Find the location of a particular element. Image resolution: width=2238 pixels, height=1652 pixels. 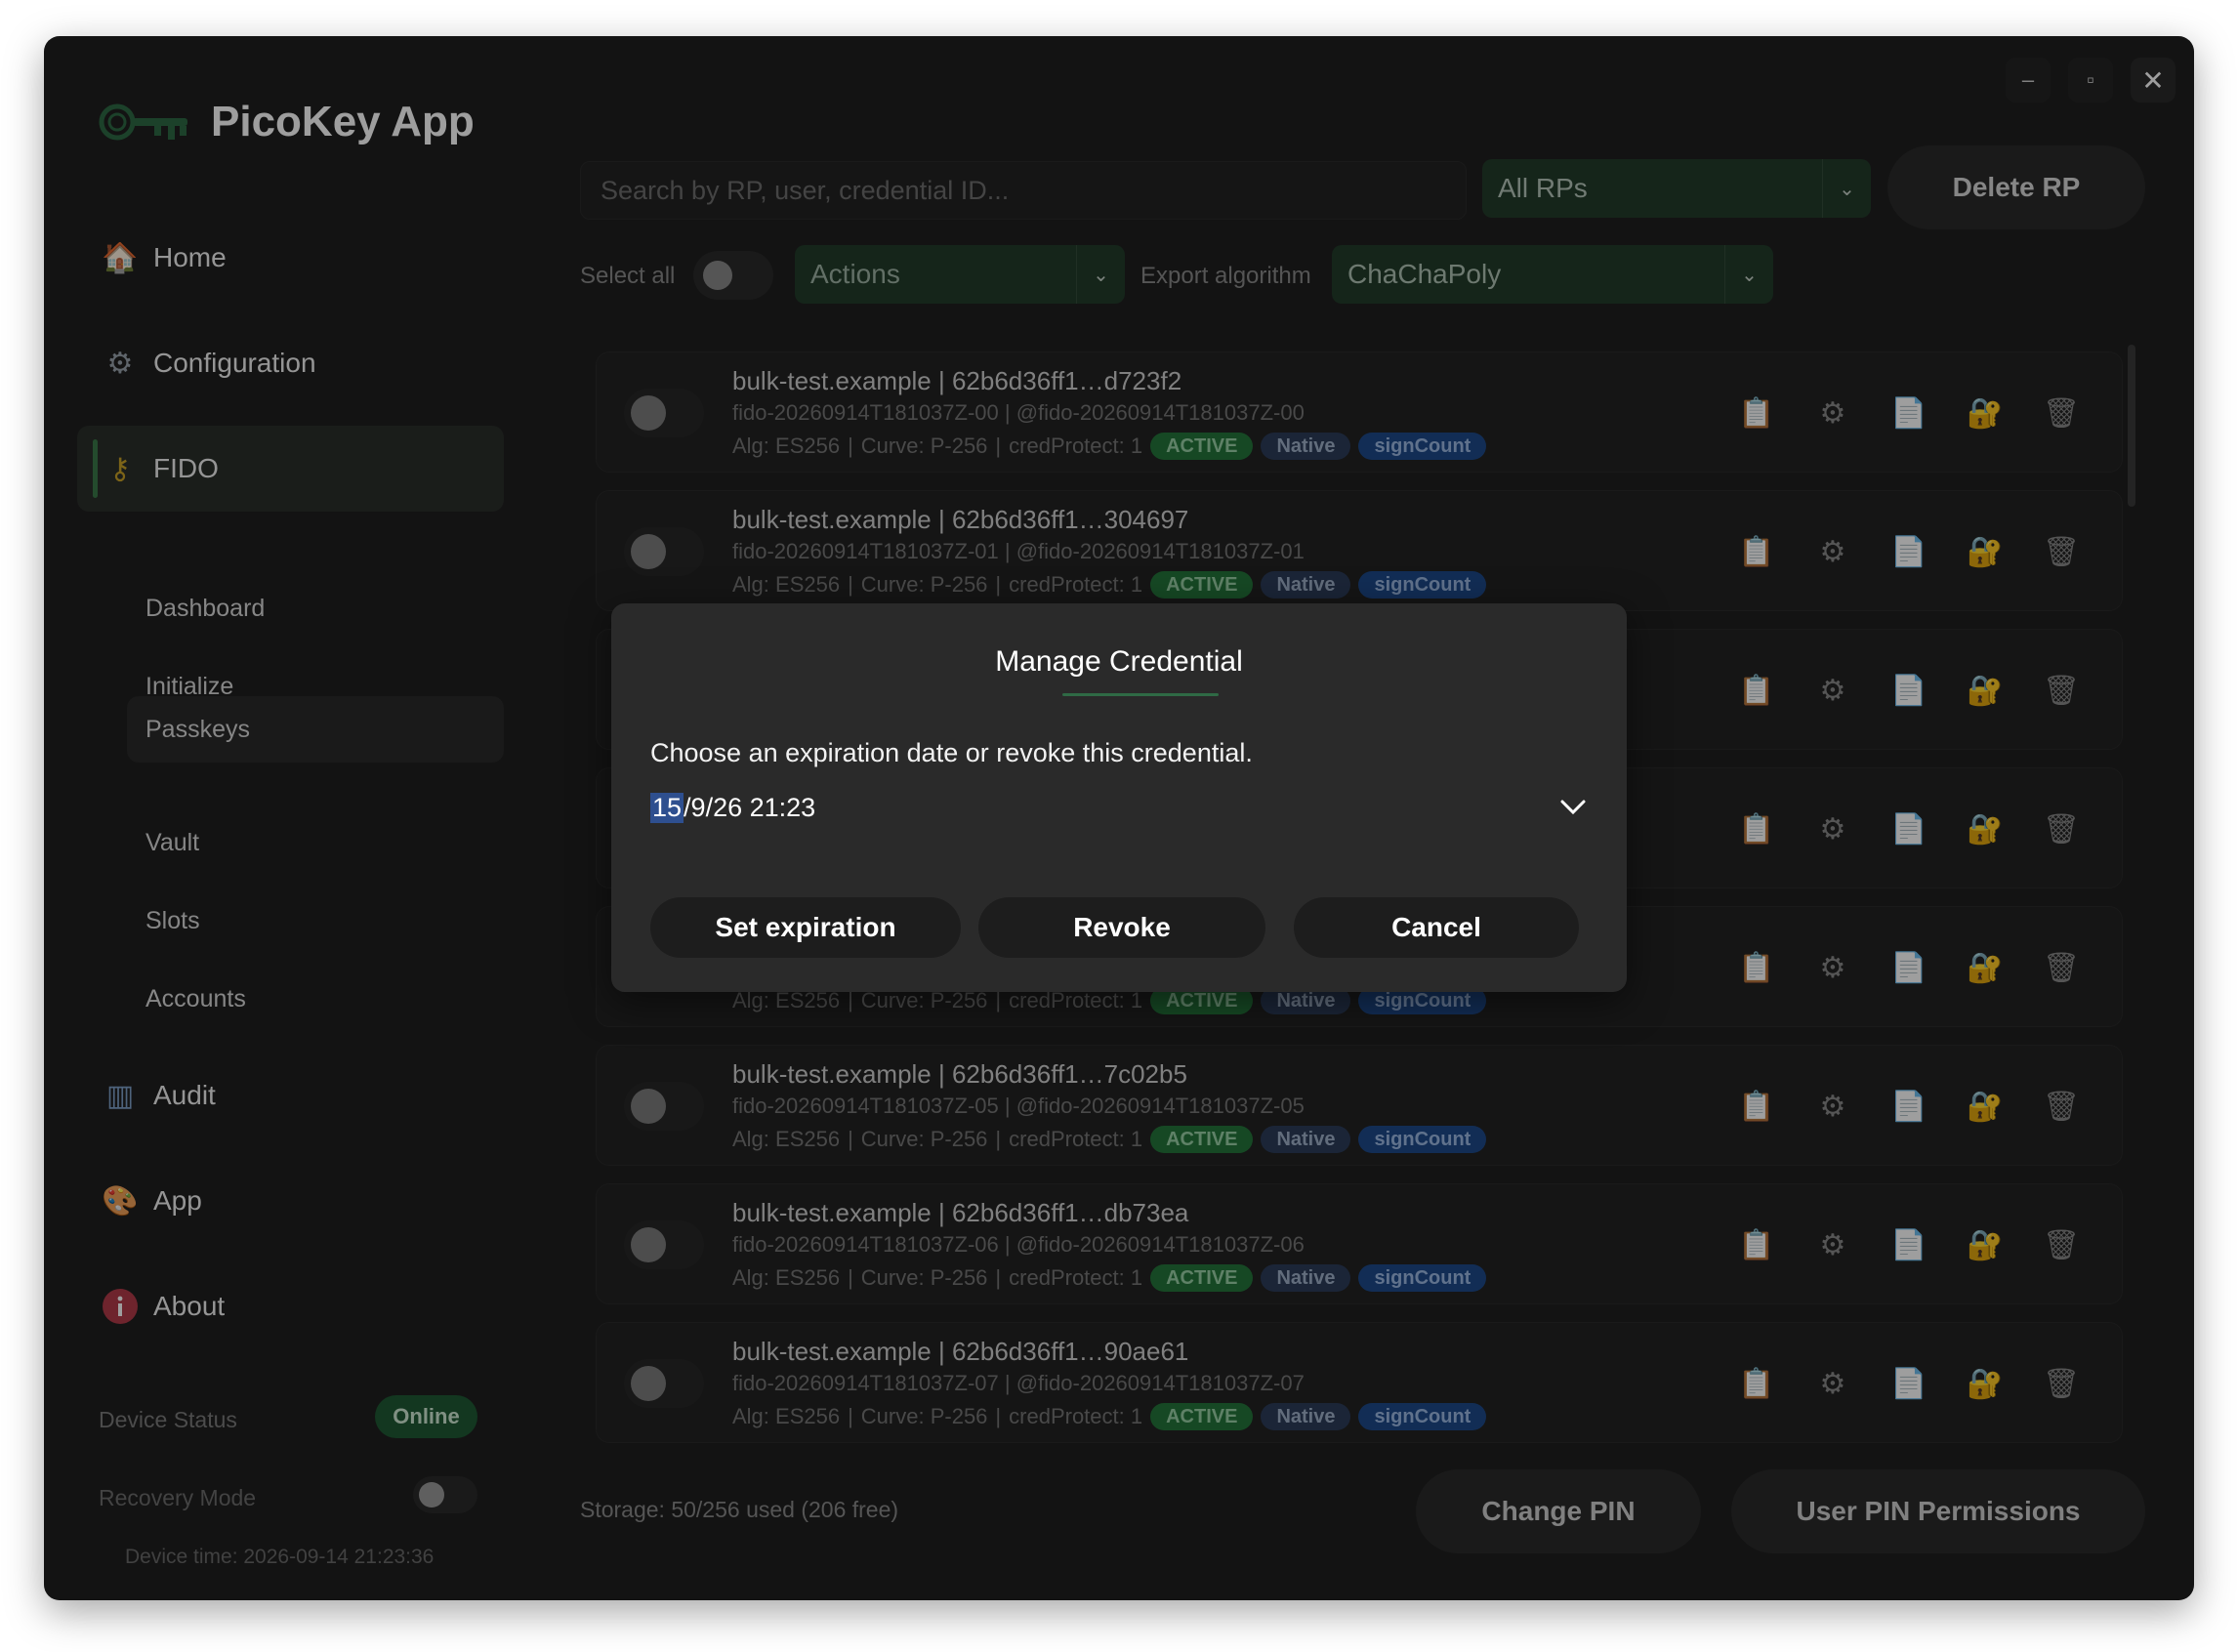

date-day-segment: 15 is located at coordinates (667, 807).